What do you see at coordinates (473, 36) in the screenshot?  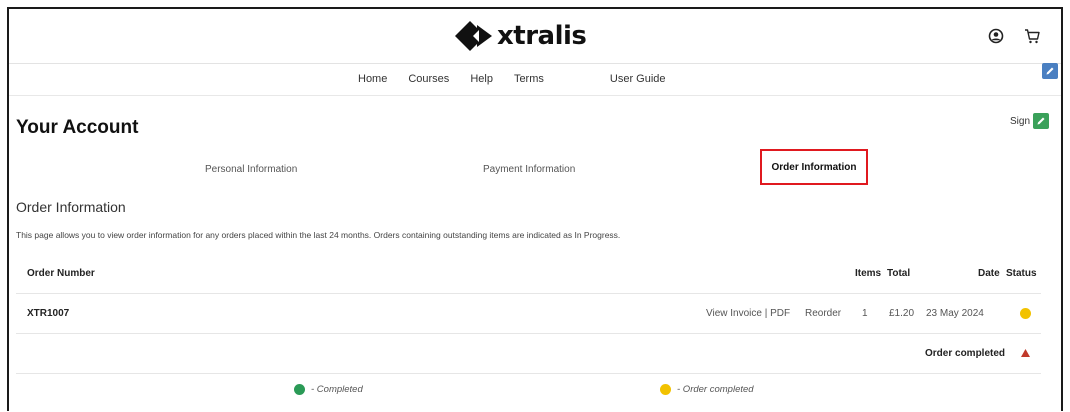 I see `diamond-arrow-logo-icon` at bounding box center [473, 36].